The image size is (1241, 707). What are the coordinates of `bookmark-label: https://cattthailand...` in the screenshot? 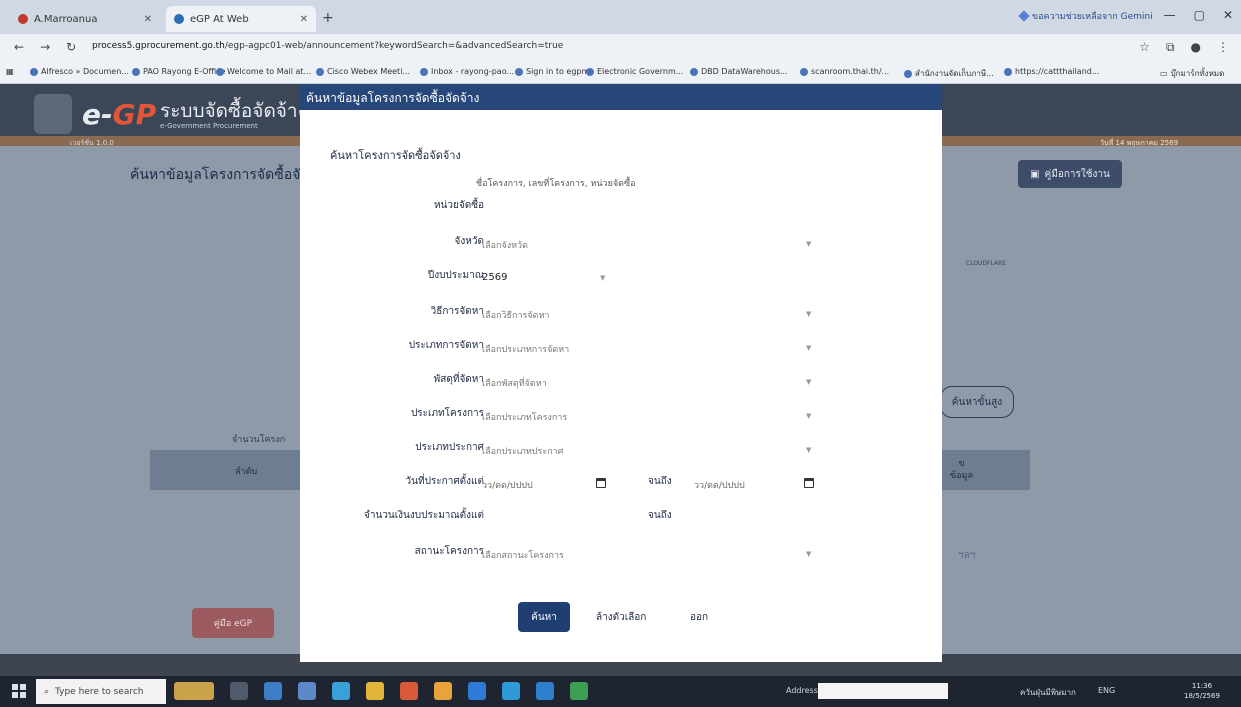 It's located at (1057, 71).